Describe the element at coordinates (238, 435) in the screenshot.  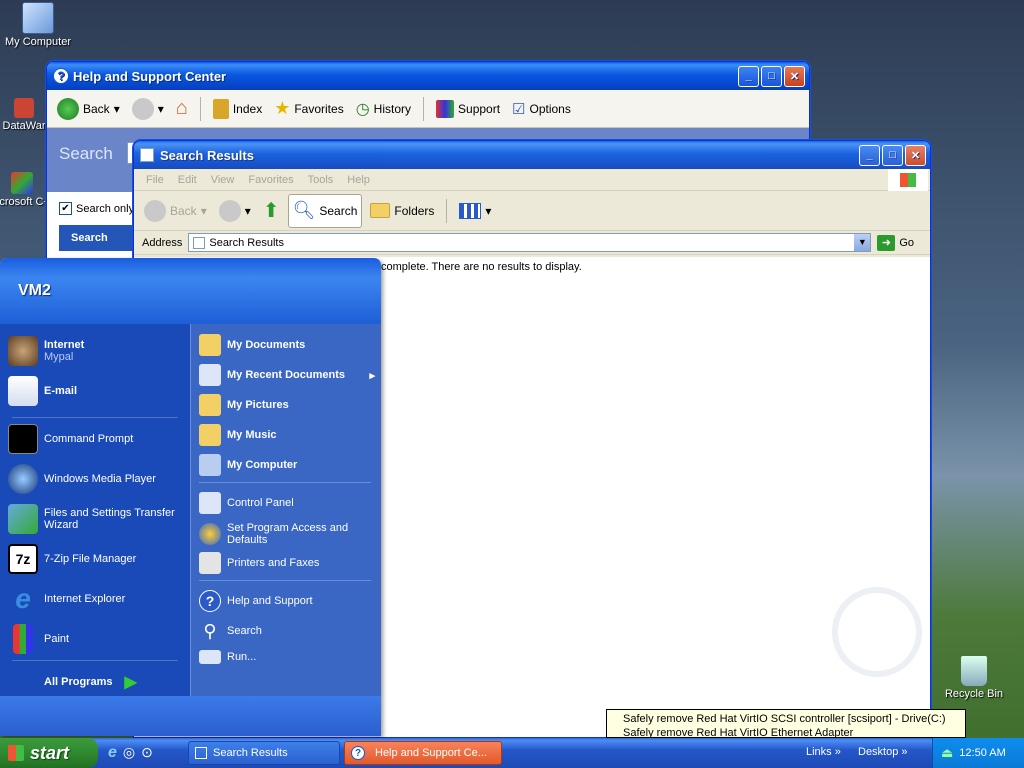
I see `place-my-music: My Music` at that location.